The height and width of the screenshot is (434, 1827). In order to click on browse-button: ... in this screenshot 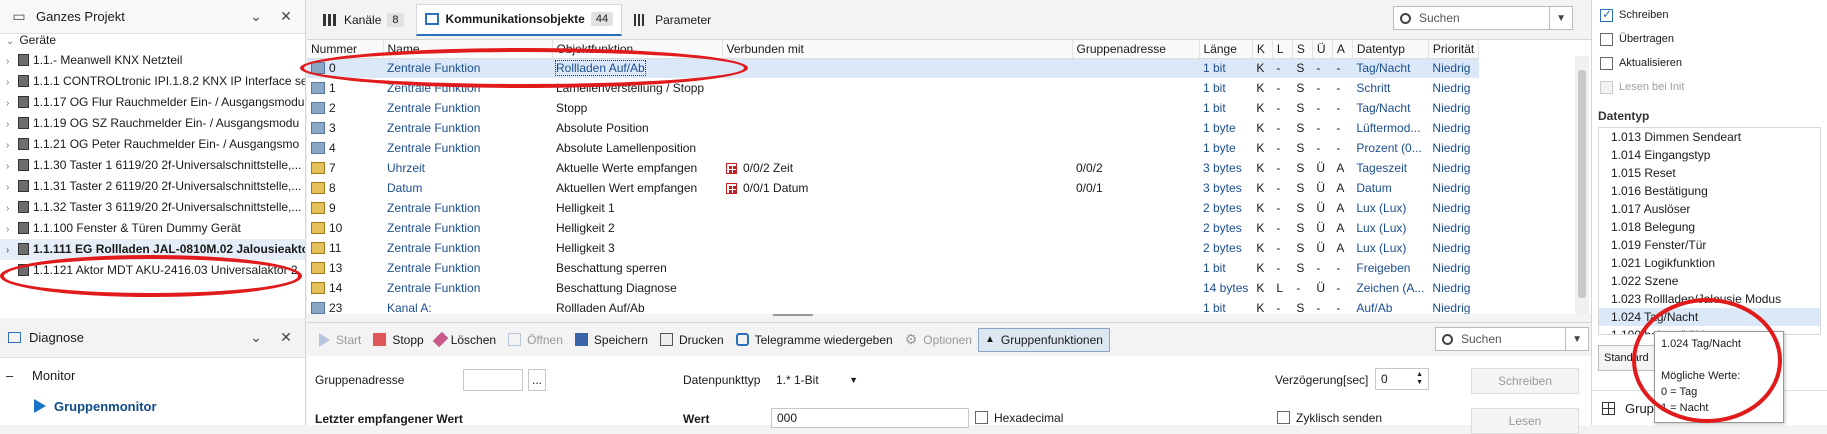, I will do `click(537, 380)`.